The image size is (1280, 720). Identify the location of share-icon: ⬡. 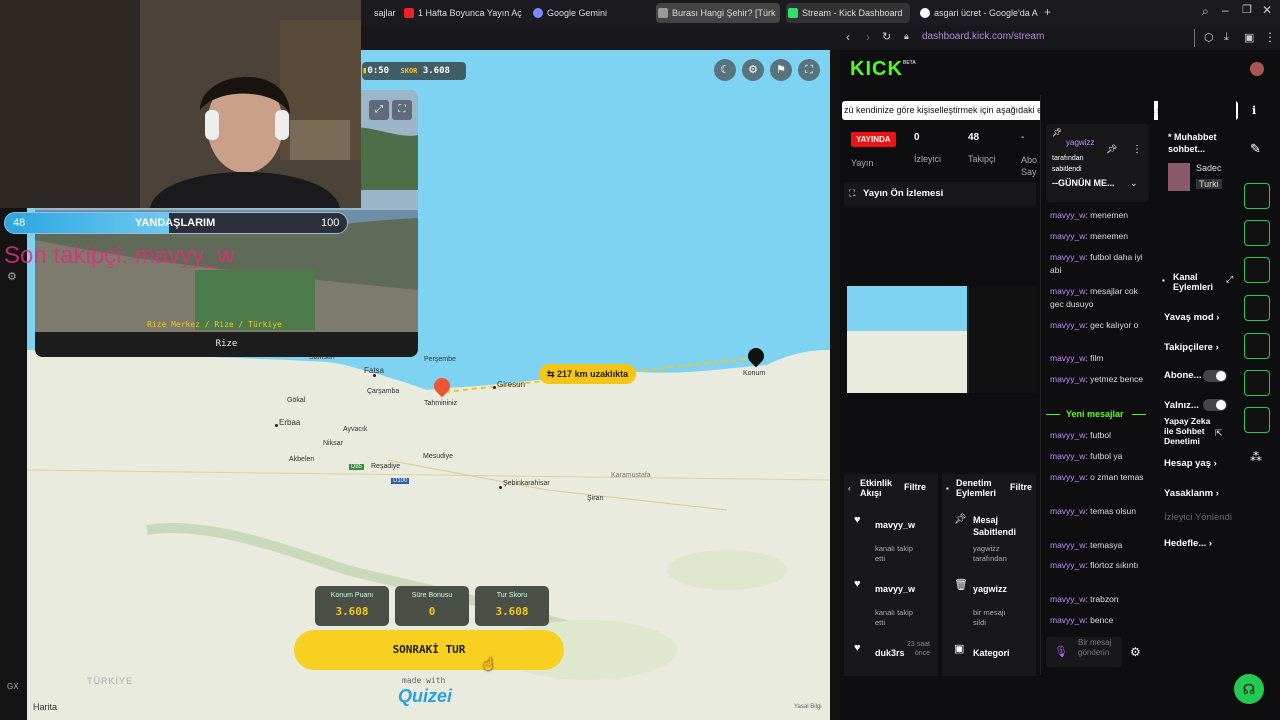
(1209, 37).